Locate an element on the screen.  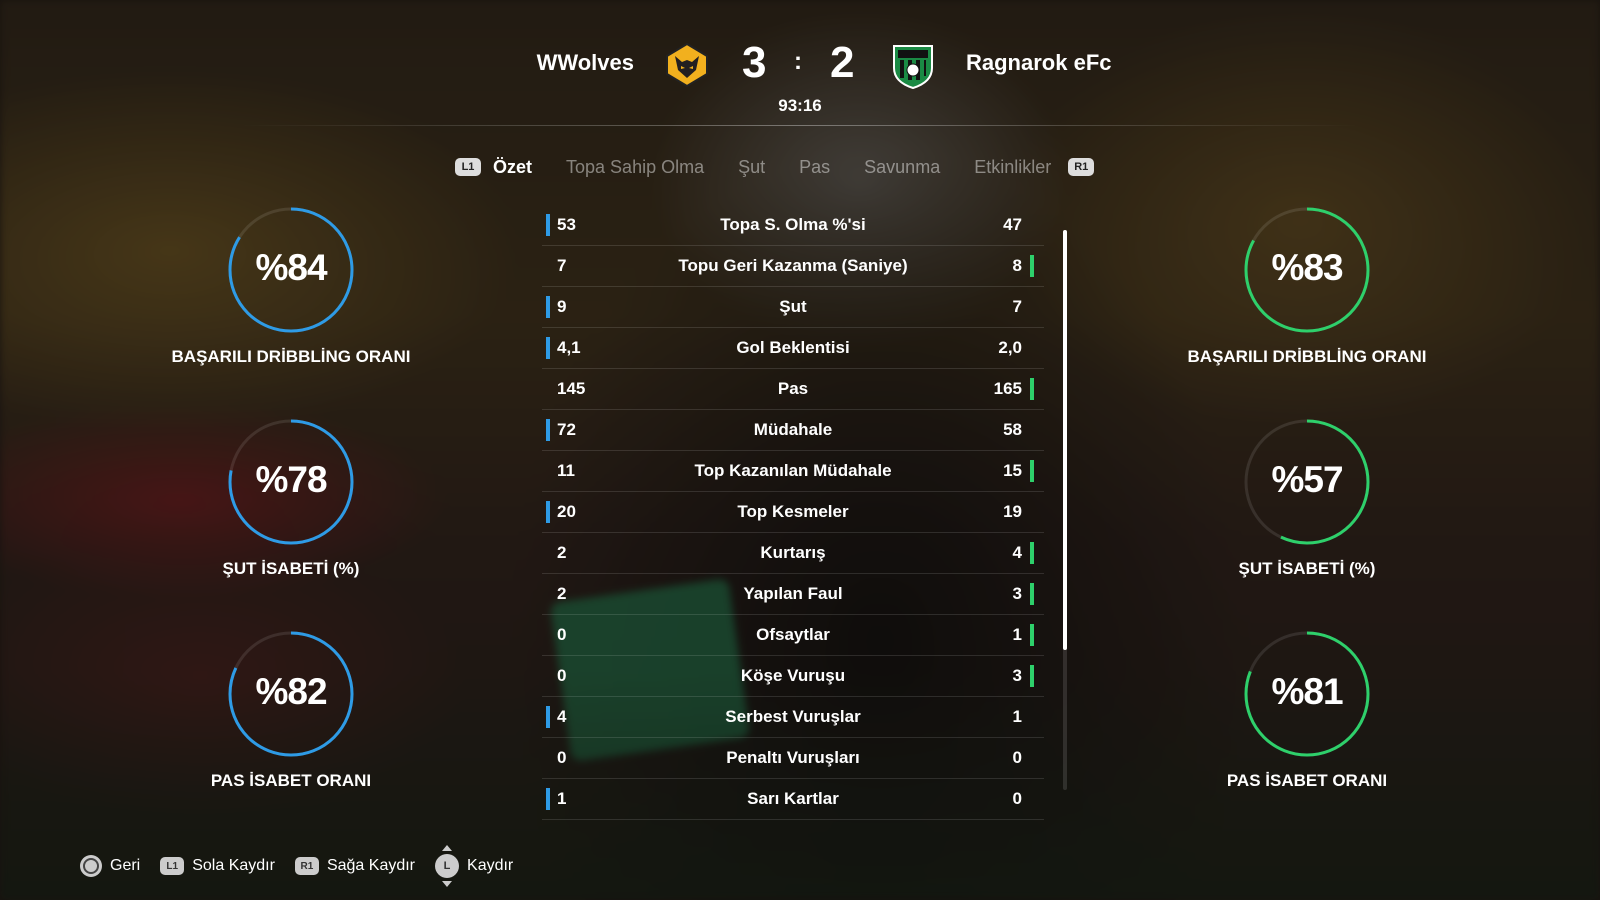
wolves-crest-icon is located at coordinates (687, 65).